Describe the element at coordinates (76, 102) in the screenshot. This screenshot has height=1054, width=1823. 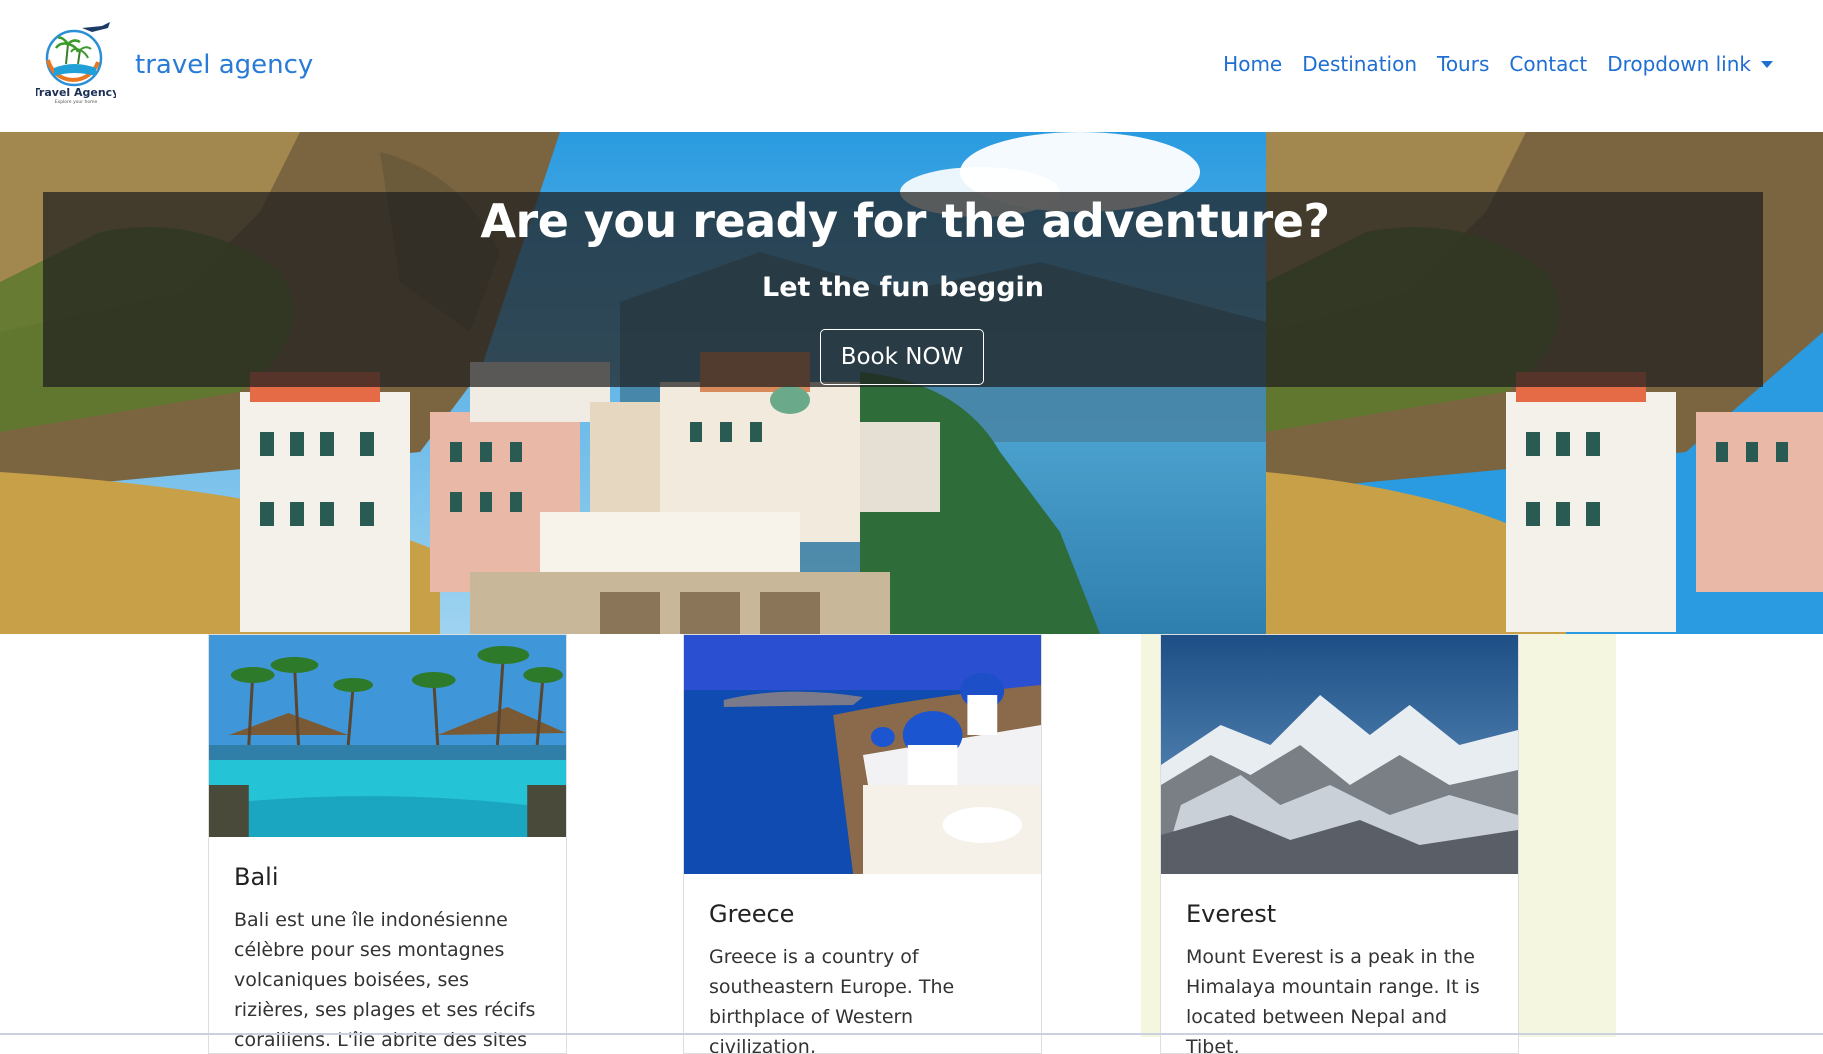
I see `svg-text: Explore your home` at that location.